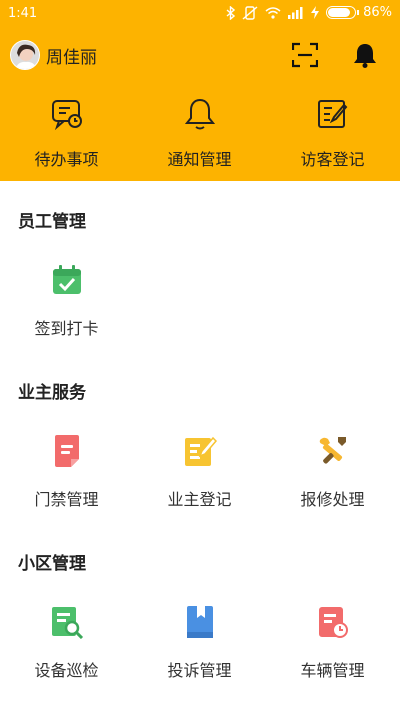 This screenshot has width=400, height=710. What do you see at coordinates (52, 393) in the screenshot?
I see `section-title-owner: 业主服务` at bounding box center [52, 393].